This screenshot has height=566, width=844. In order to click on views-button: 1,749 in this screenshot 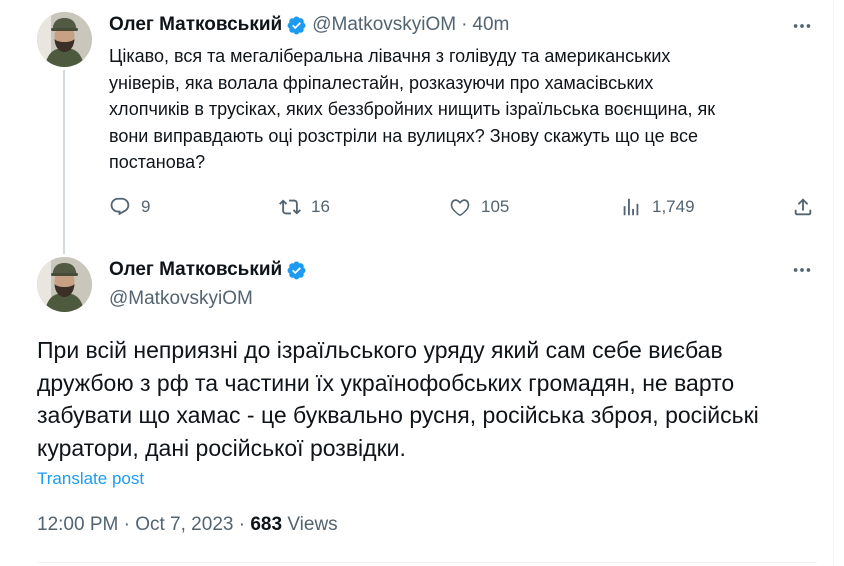, I will do `click(657, 207)`.